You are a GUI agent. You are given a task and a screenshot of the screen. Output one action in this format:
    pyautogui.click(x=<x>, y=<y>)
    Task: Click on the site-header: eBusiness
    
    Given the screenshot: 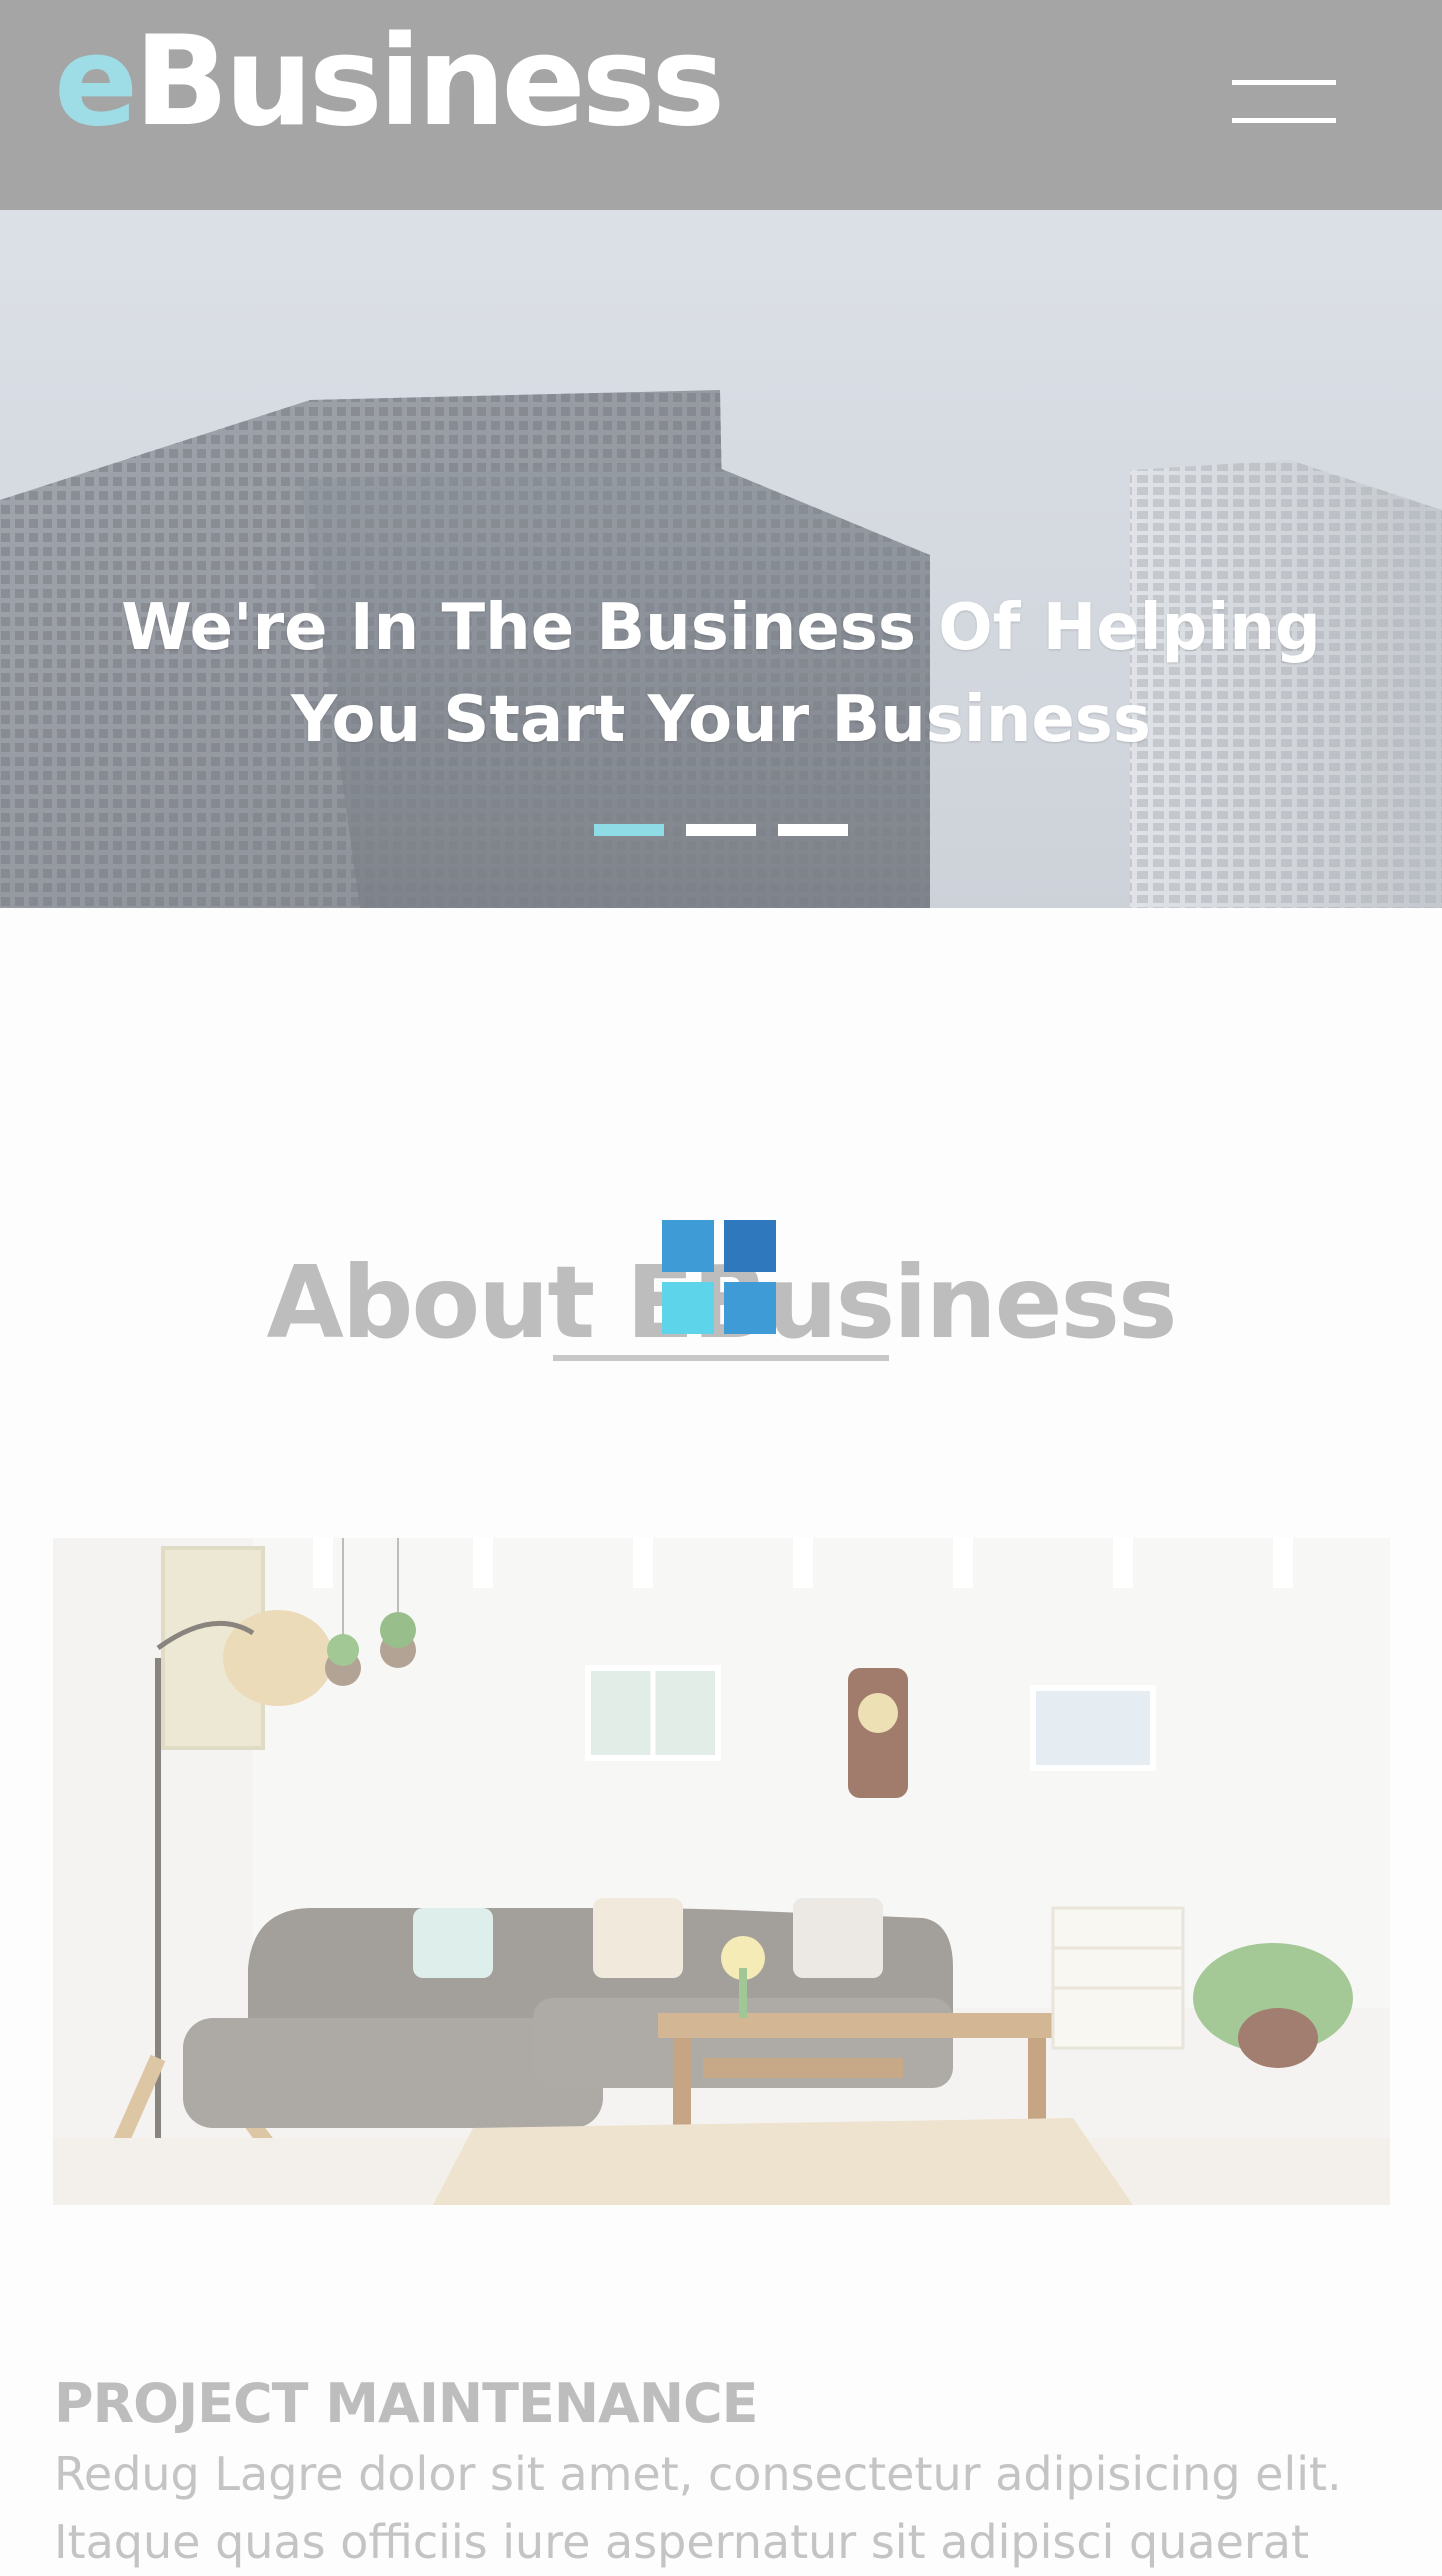 What is the action you would take?
    pyautogui.click(x=721, y=105)
    